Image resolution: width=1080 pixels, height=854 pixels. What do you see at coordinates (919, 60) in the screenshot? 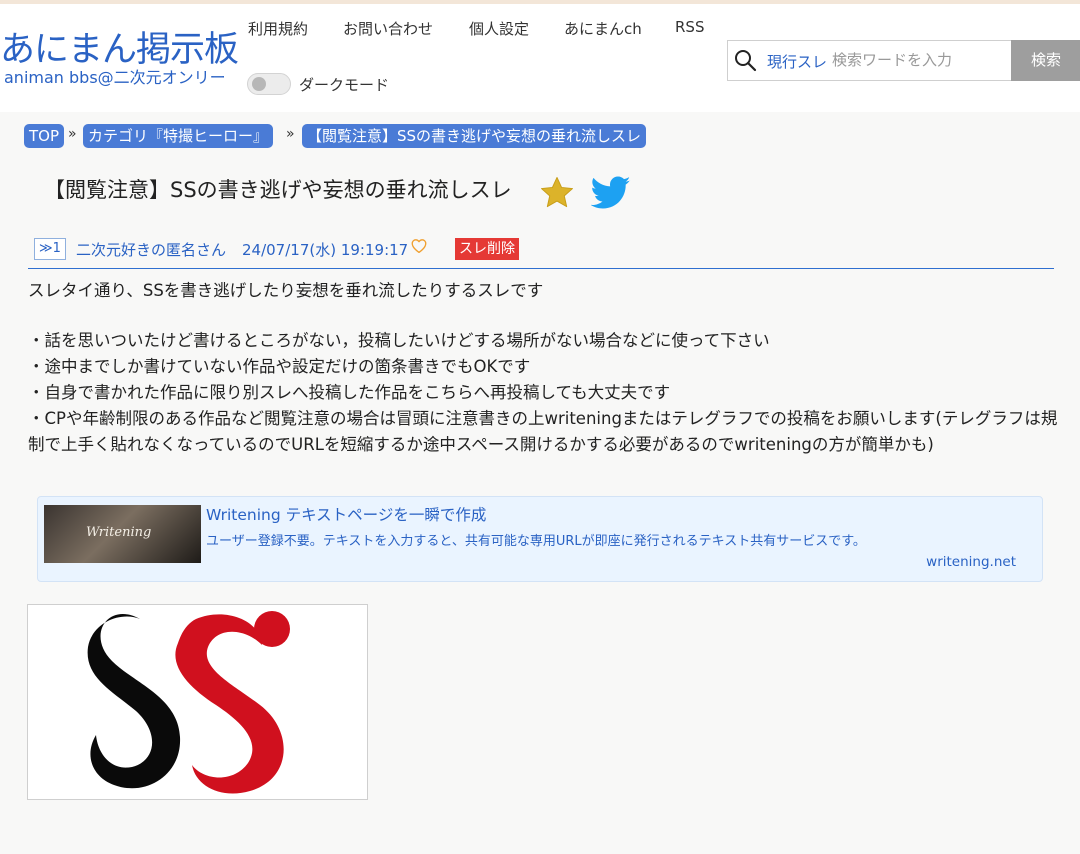
I see `search-input` at bounding box center [919, 60].